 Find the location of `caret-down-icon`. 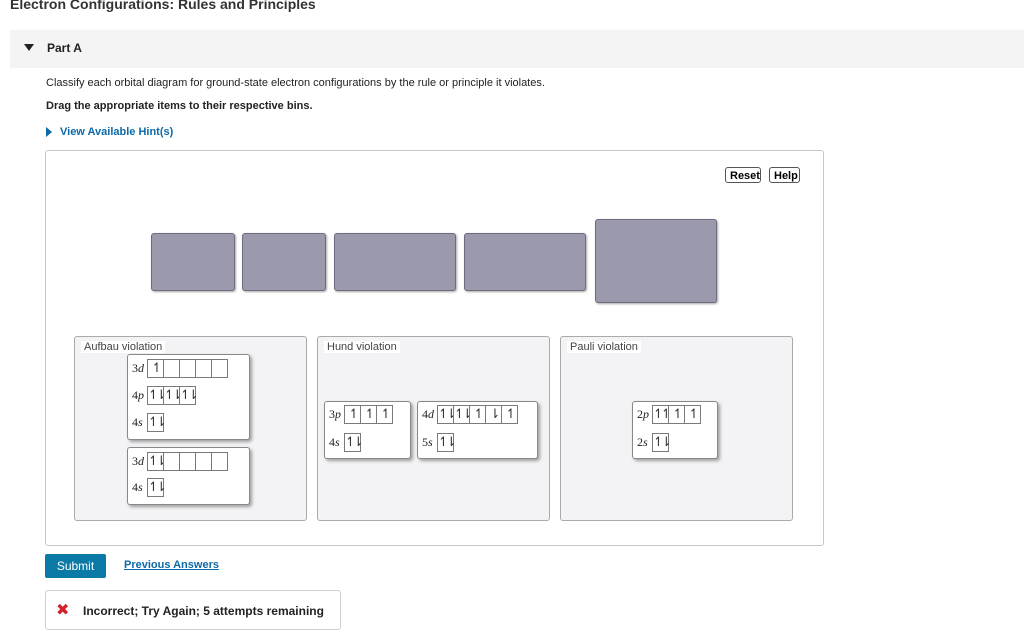

caret-down-icon is located at coordinates (29, 47).